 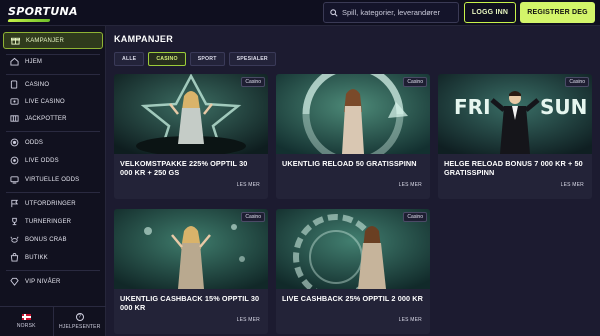 I want to click on sidebar-item-virtuelle-odds: VIRTUELLE ODDS, so click(x=53, y=179).